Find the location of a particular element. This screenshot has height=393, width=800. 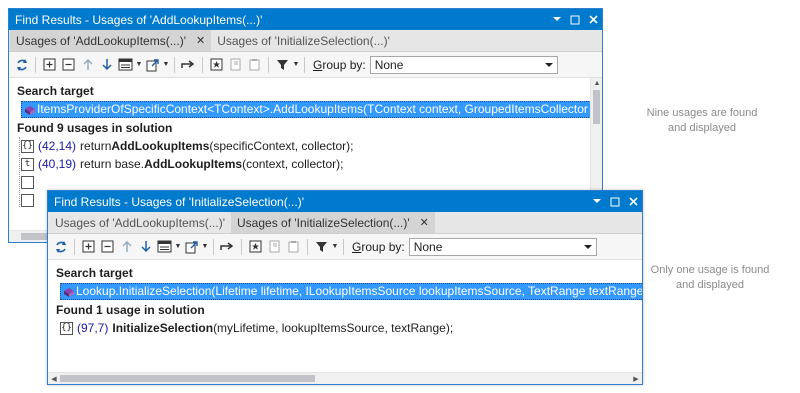

tab-usages-addlookupitems: Usages of 'AddLookupItems(...)' is located at coordinates (140, 222).